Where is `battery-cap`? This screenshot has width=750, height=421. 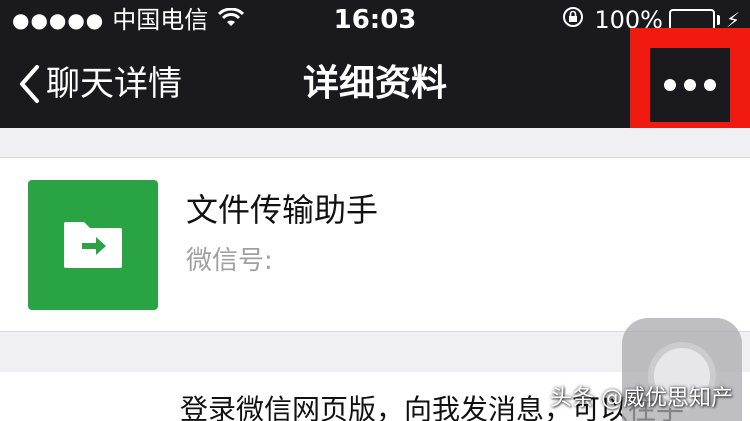
battery-cap is located at coordinates (718, 20).